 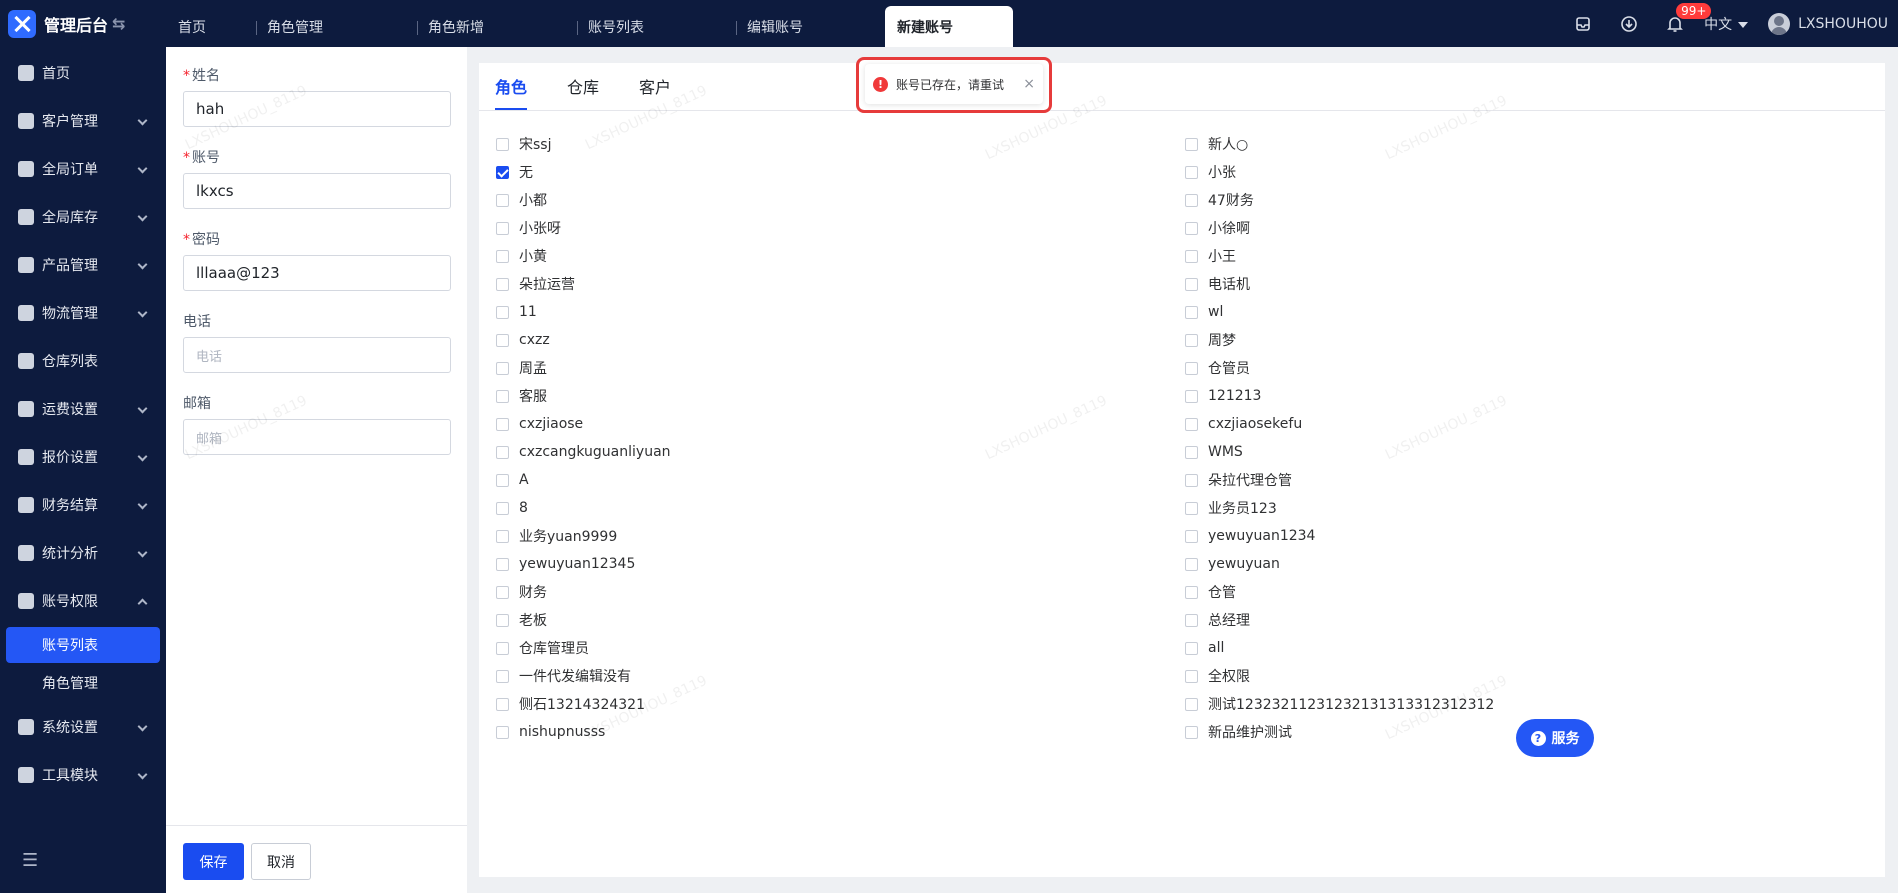 I want to click on checkbox-checked, so click(x=502, y=172).